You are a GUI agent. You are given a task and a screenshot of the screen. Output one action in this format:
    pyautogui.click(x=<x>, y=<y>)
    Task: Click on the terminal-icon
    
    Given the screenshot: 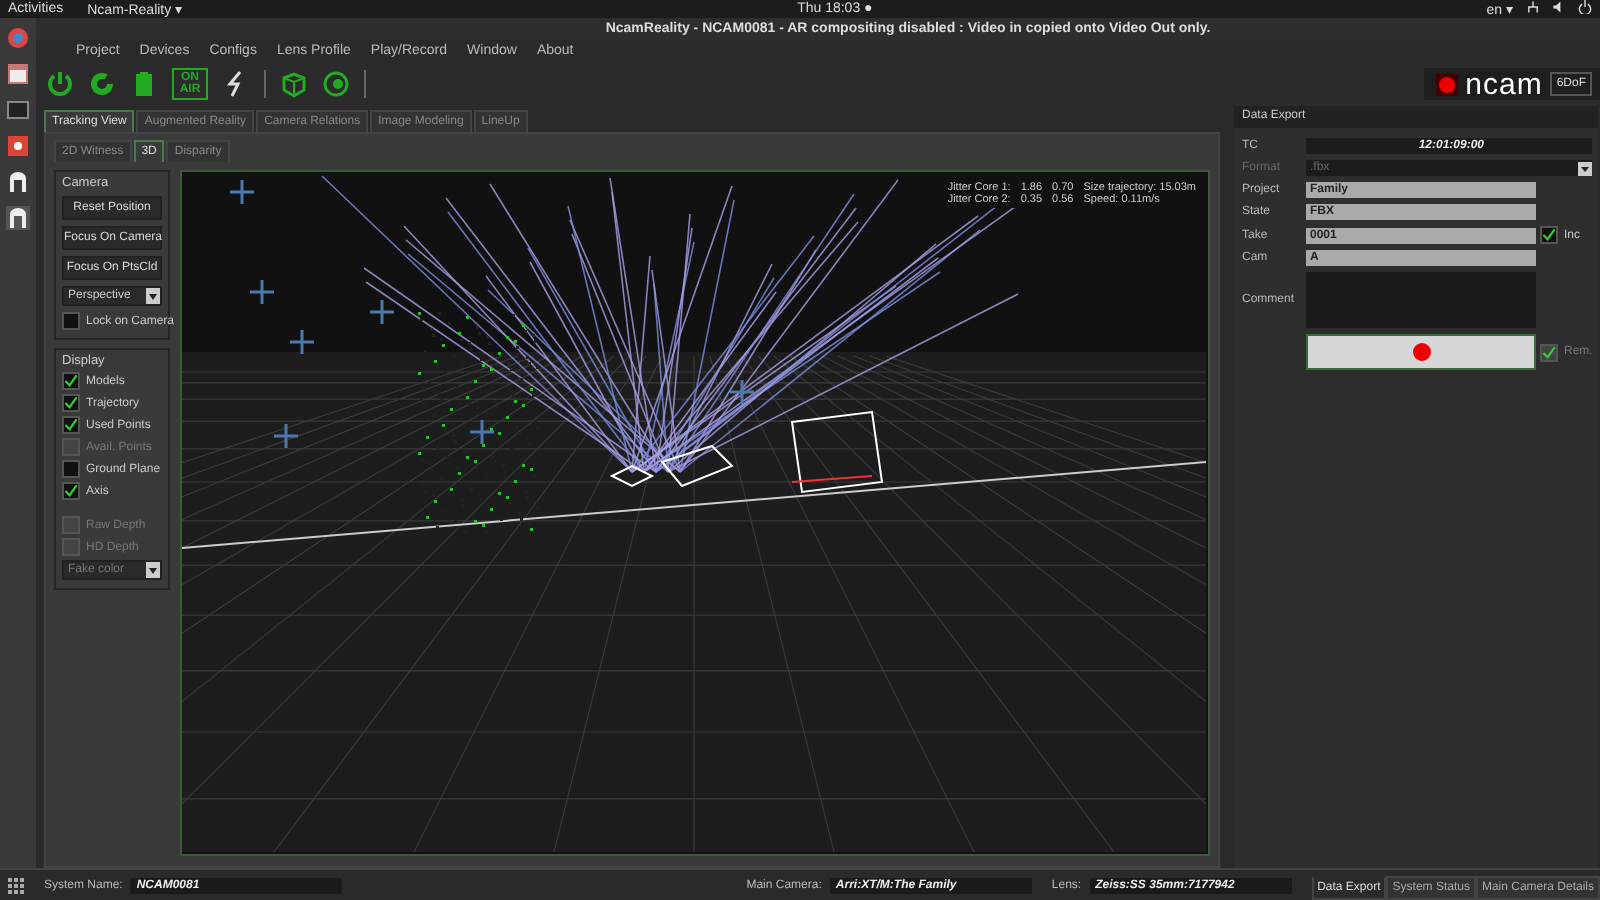 What is the action you would take?
    pyautogui.click(x=18, y=110)
    